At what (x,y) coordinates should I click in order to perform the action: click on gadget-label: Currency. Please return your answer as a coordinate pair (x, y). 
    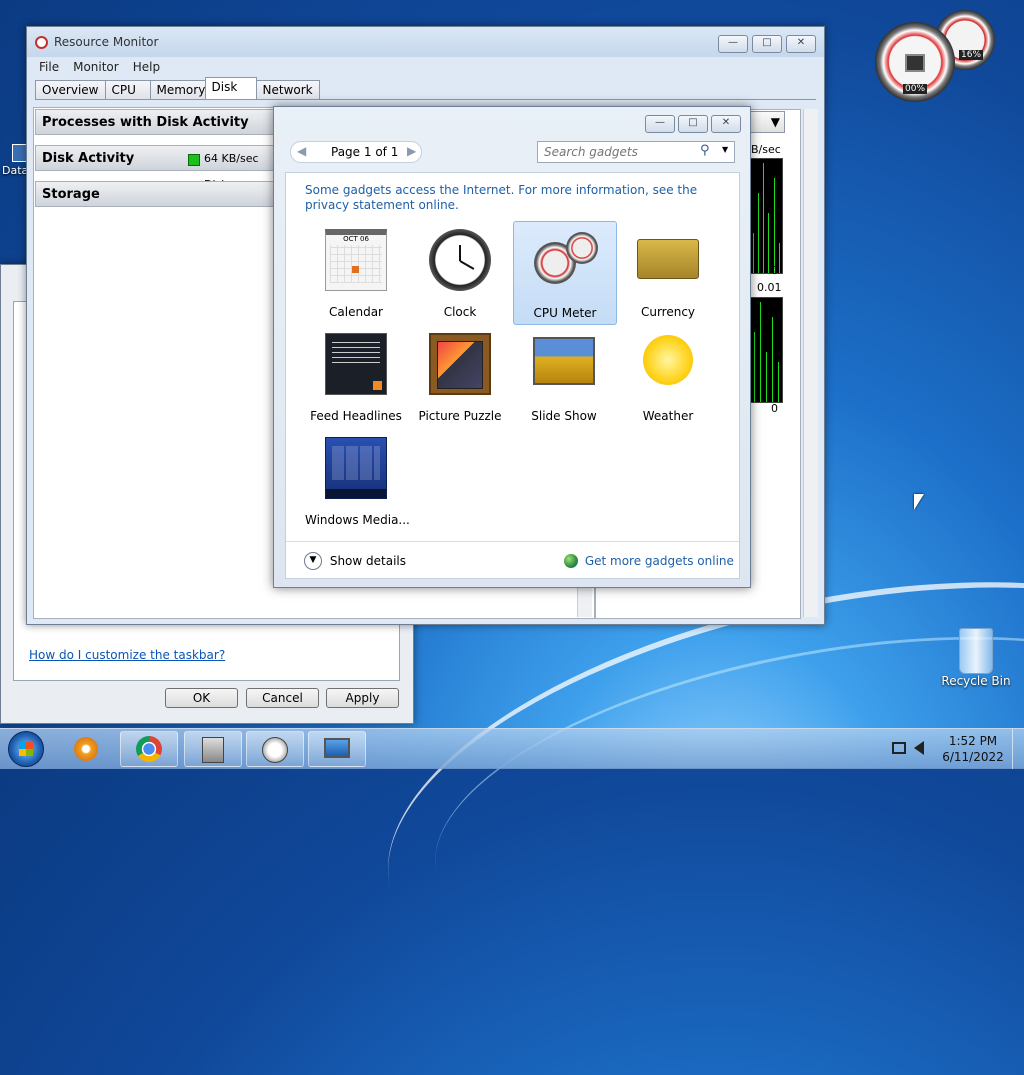
    Looking at the image, I should click on (668, 312).